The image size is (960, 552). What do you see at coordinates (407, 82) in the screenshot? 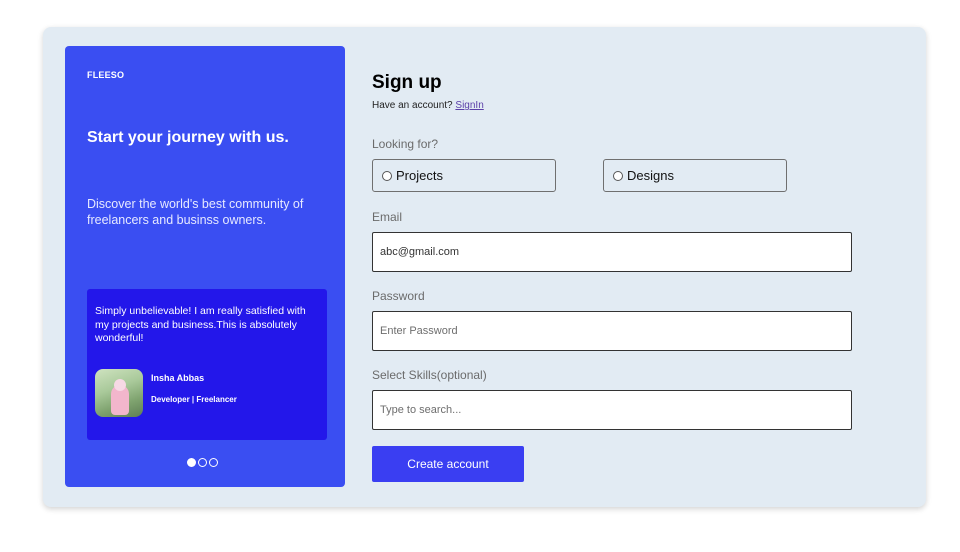
I see `page-title: Sign up` at bounding box center [407, 82].